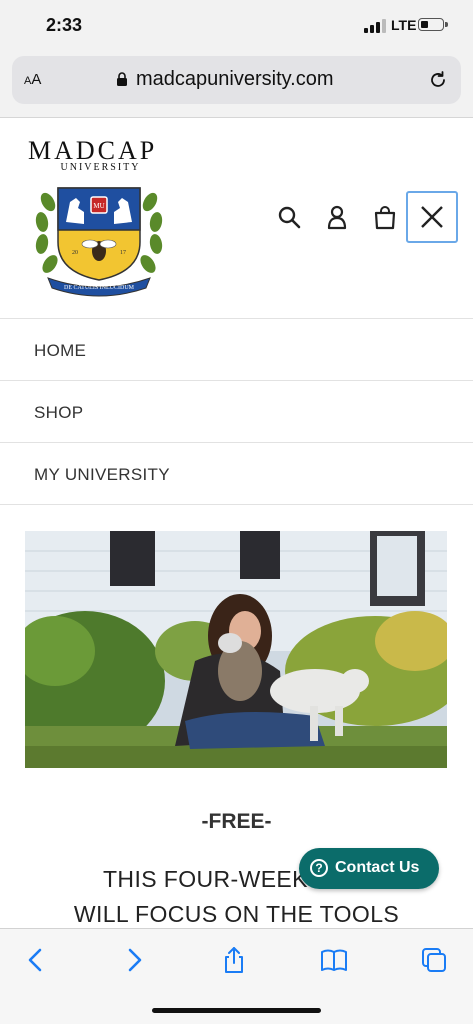 This screenshot has height=1024, width=473. What do you see at coordinates (236, 821) in the screenshot?
I see `free-label: -FREE-` at bounding box center [236, 821].